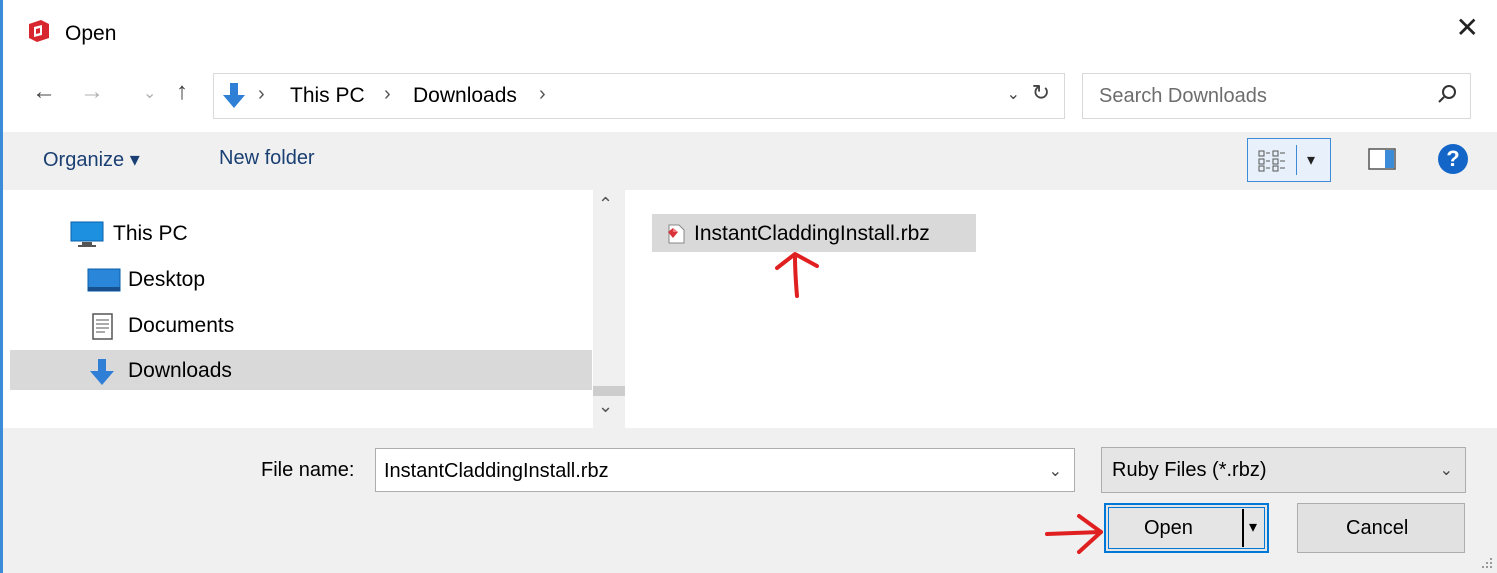 The image size is (1497, 573). I want to click on recent-locations-chevron-icon: ⌄, so click(149, 94).